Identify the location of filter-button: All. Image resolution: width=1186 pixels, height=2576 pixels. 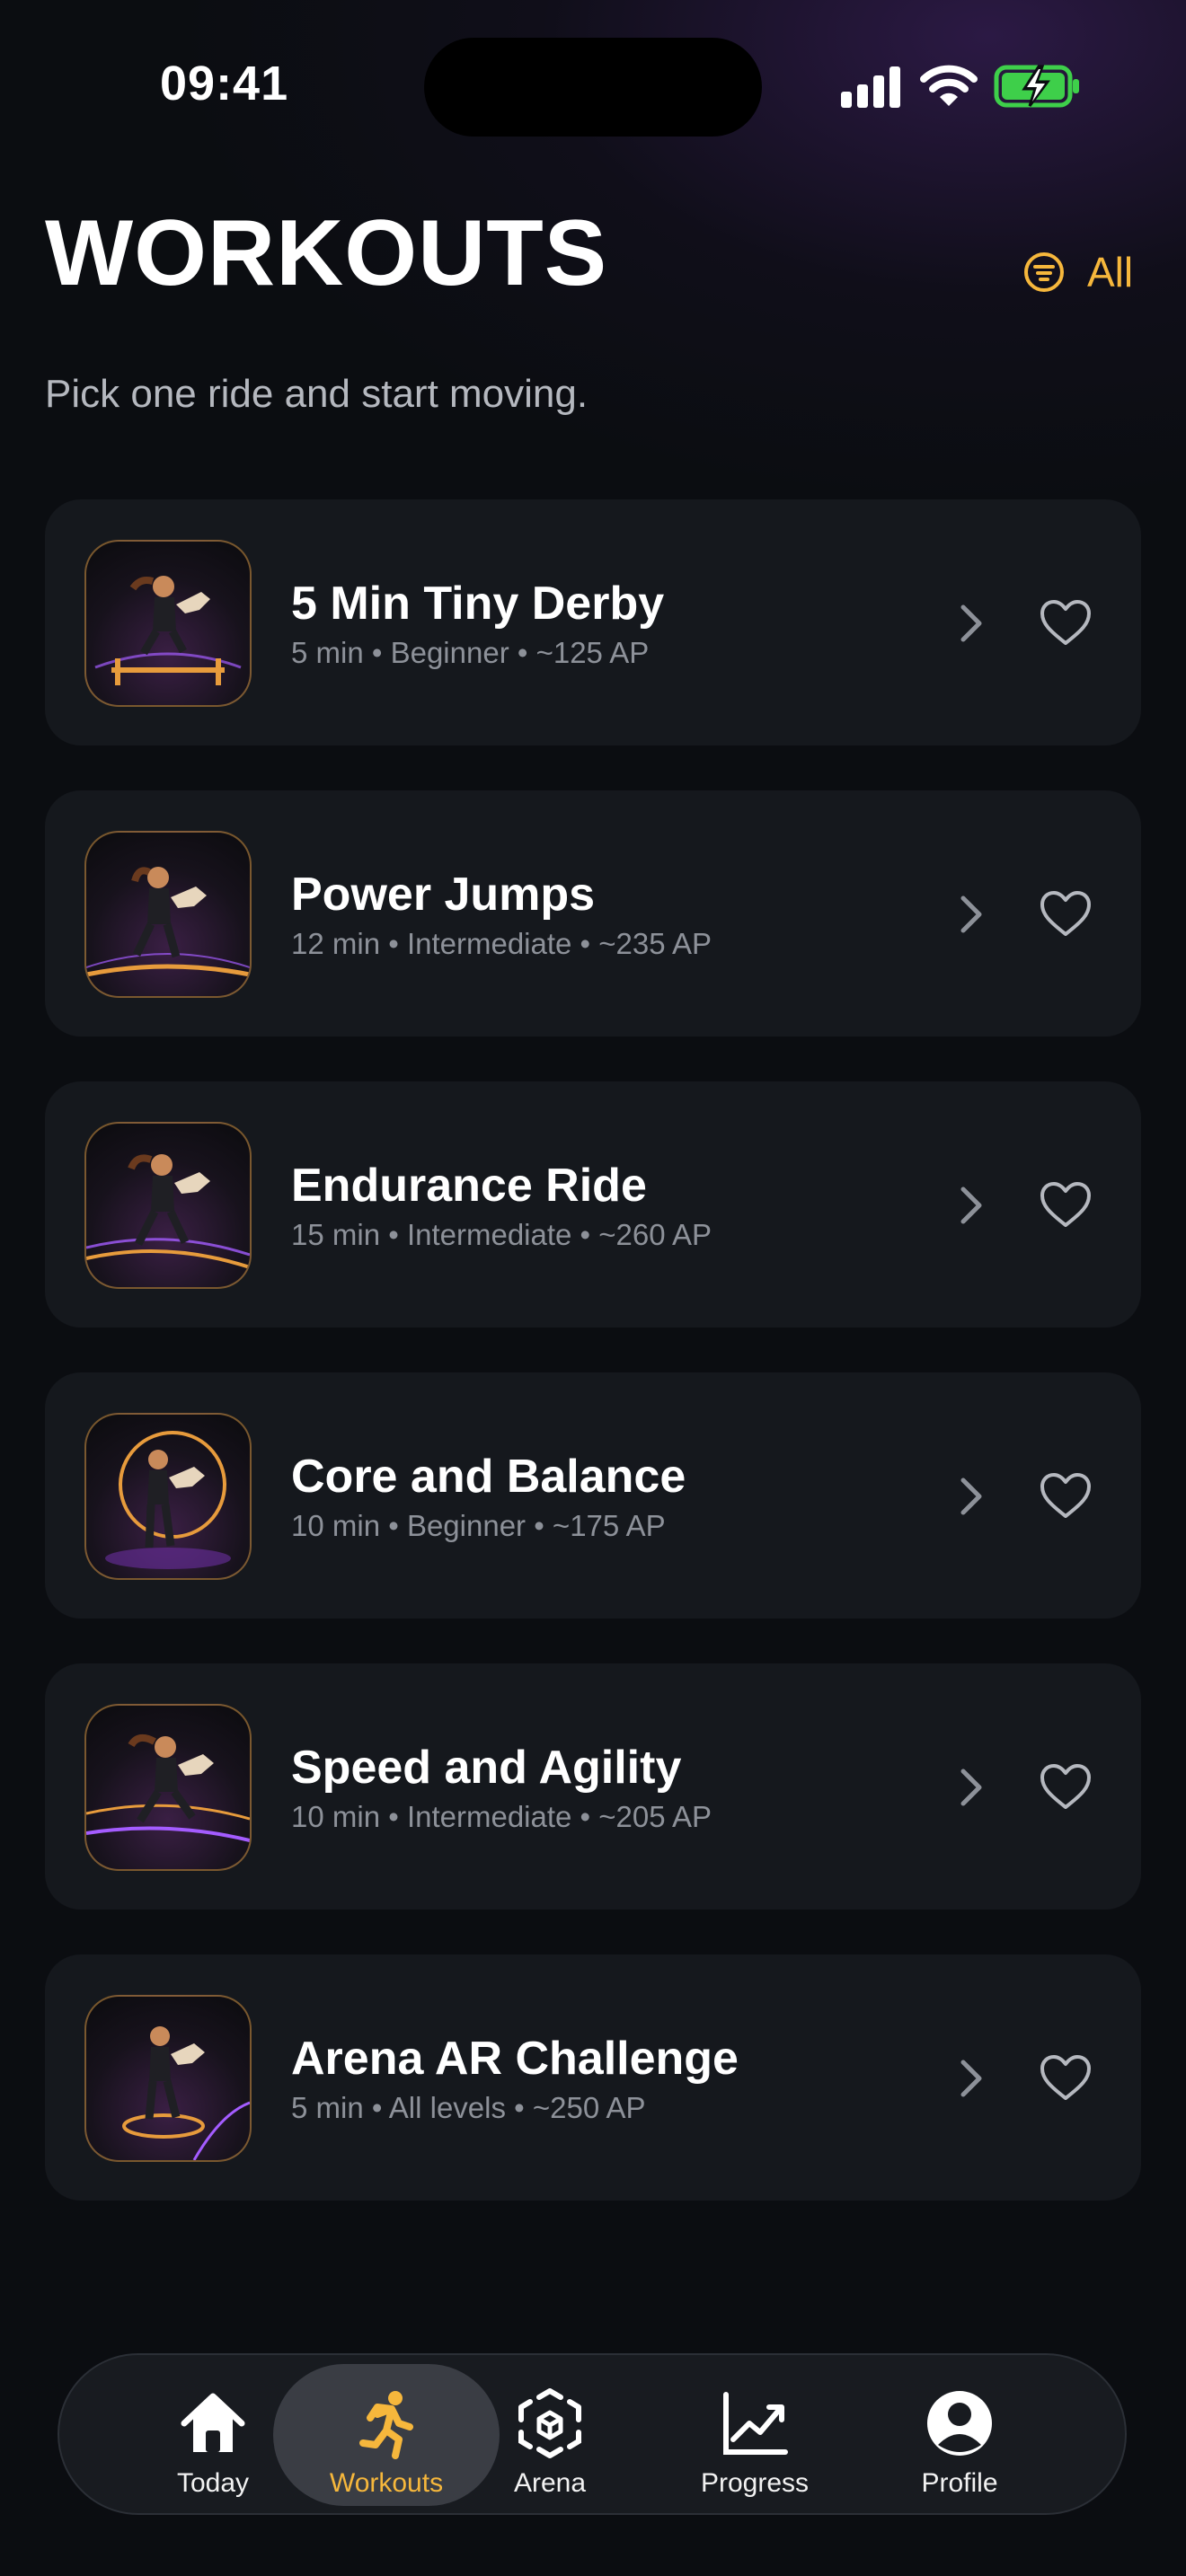
(1077, 272).